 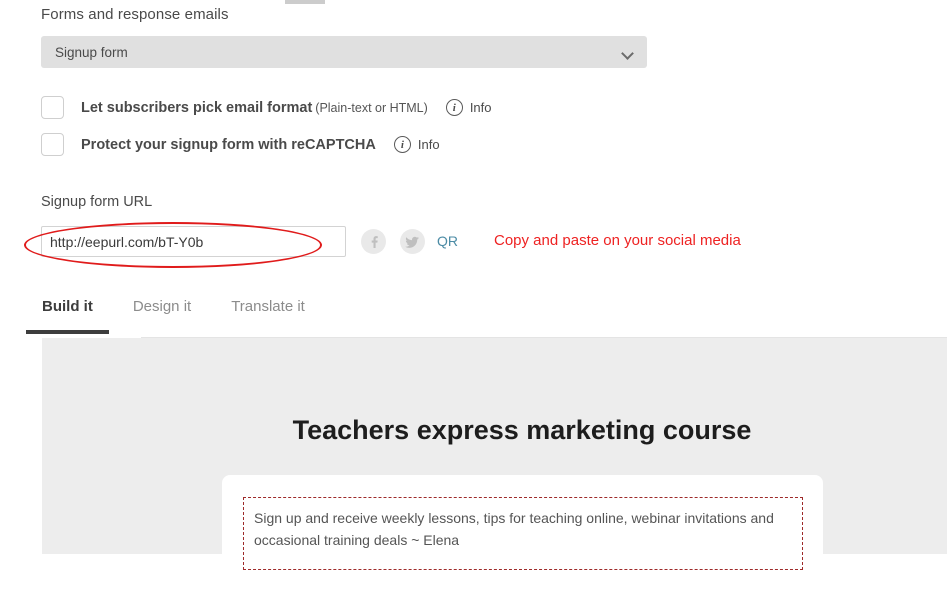 I want to click on option-sublabel-text: (Plain-text or HTML), so click(x=371, y=107).